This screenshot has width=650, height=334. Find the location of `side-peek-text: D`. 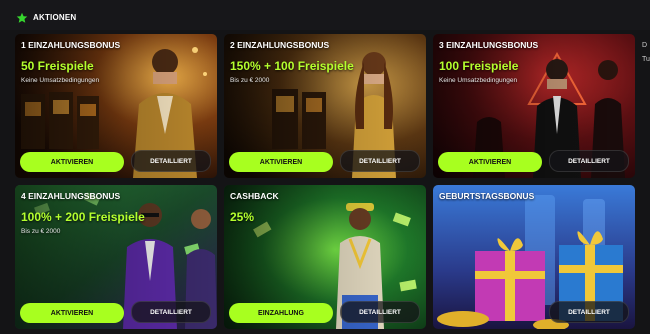

side-peek-text: D is located at coordinates (645, 45).